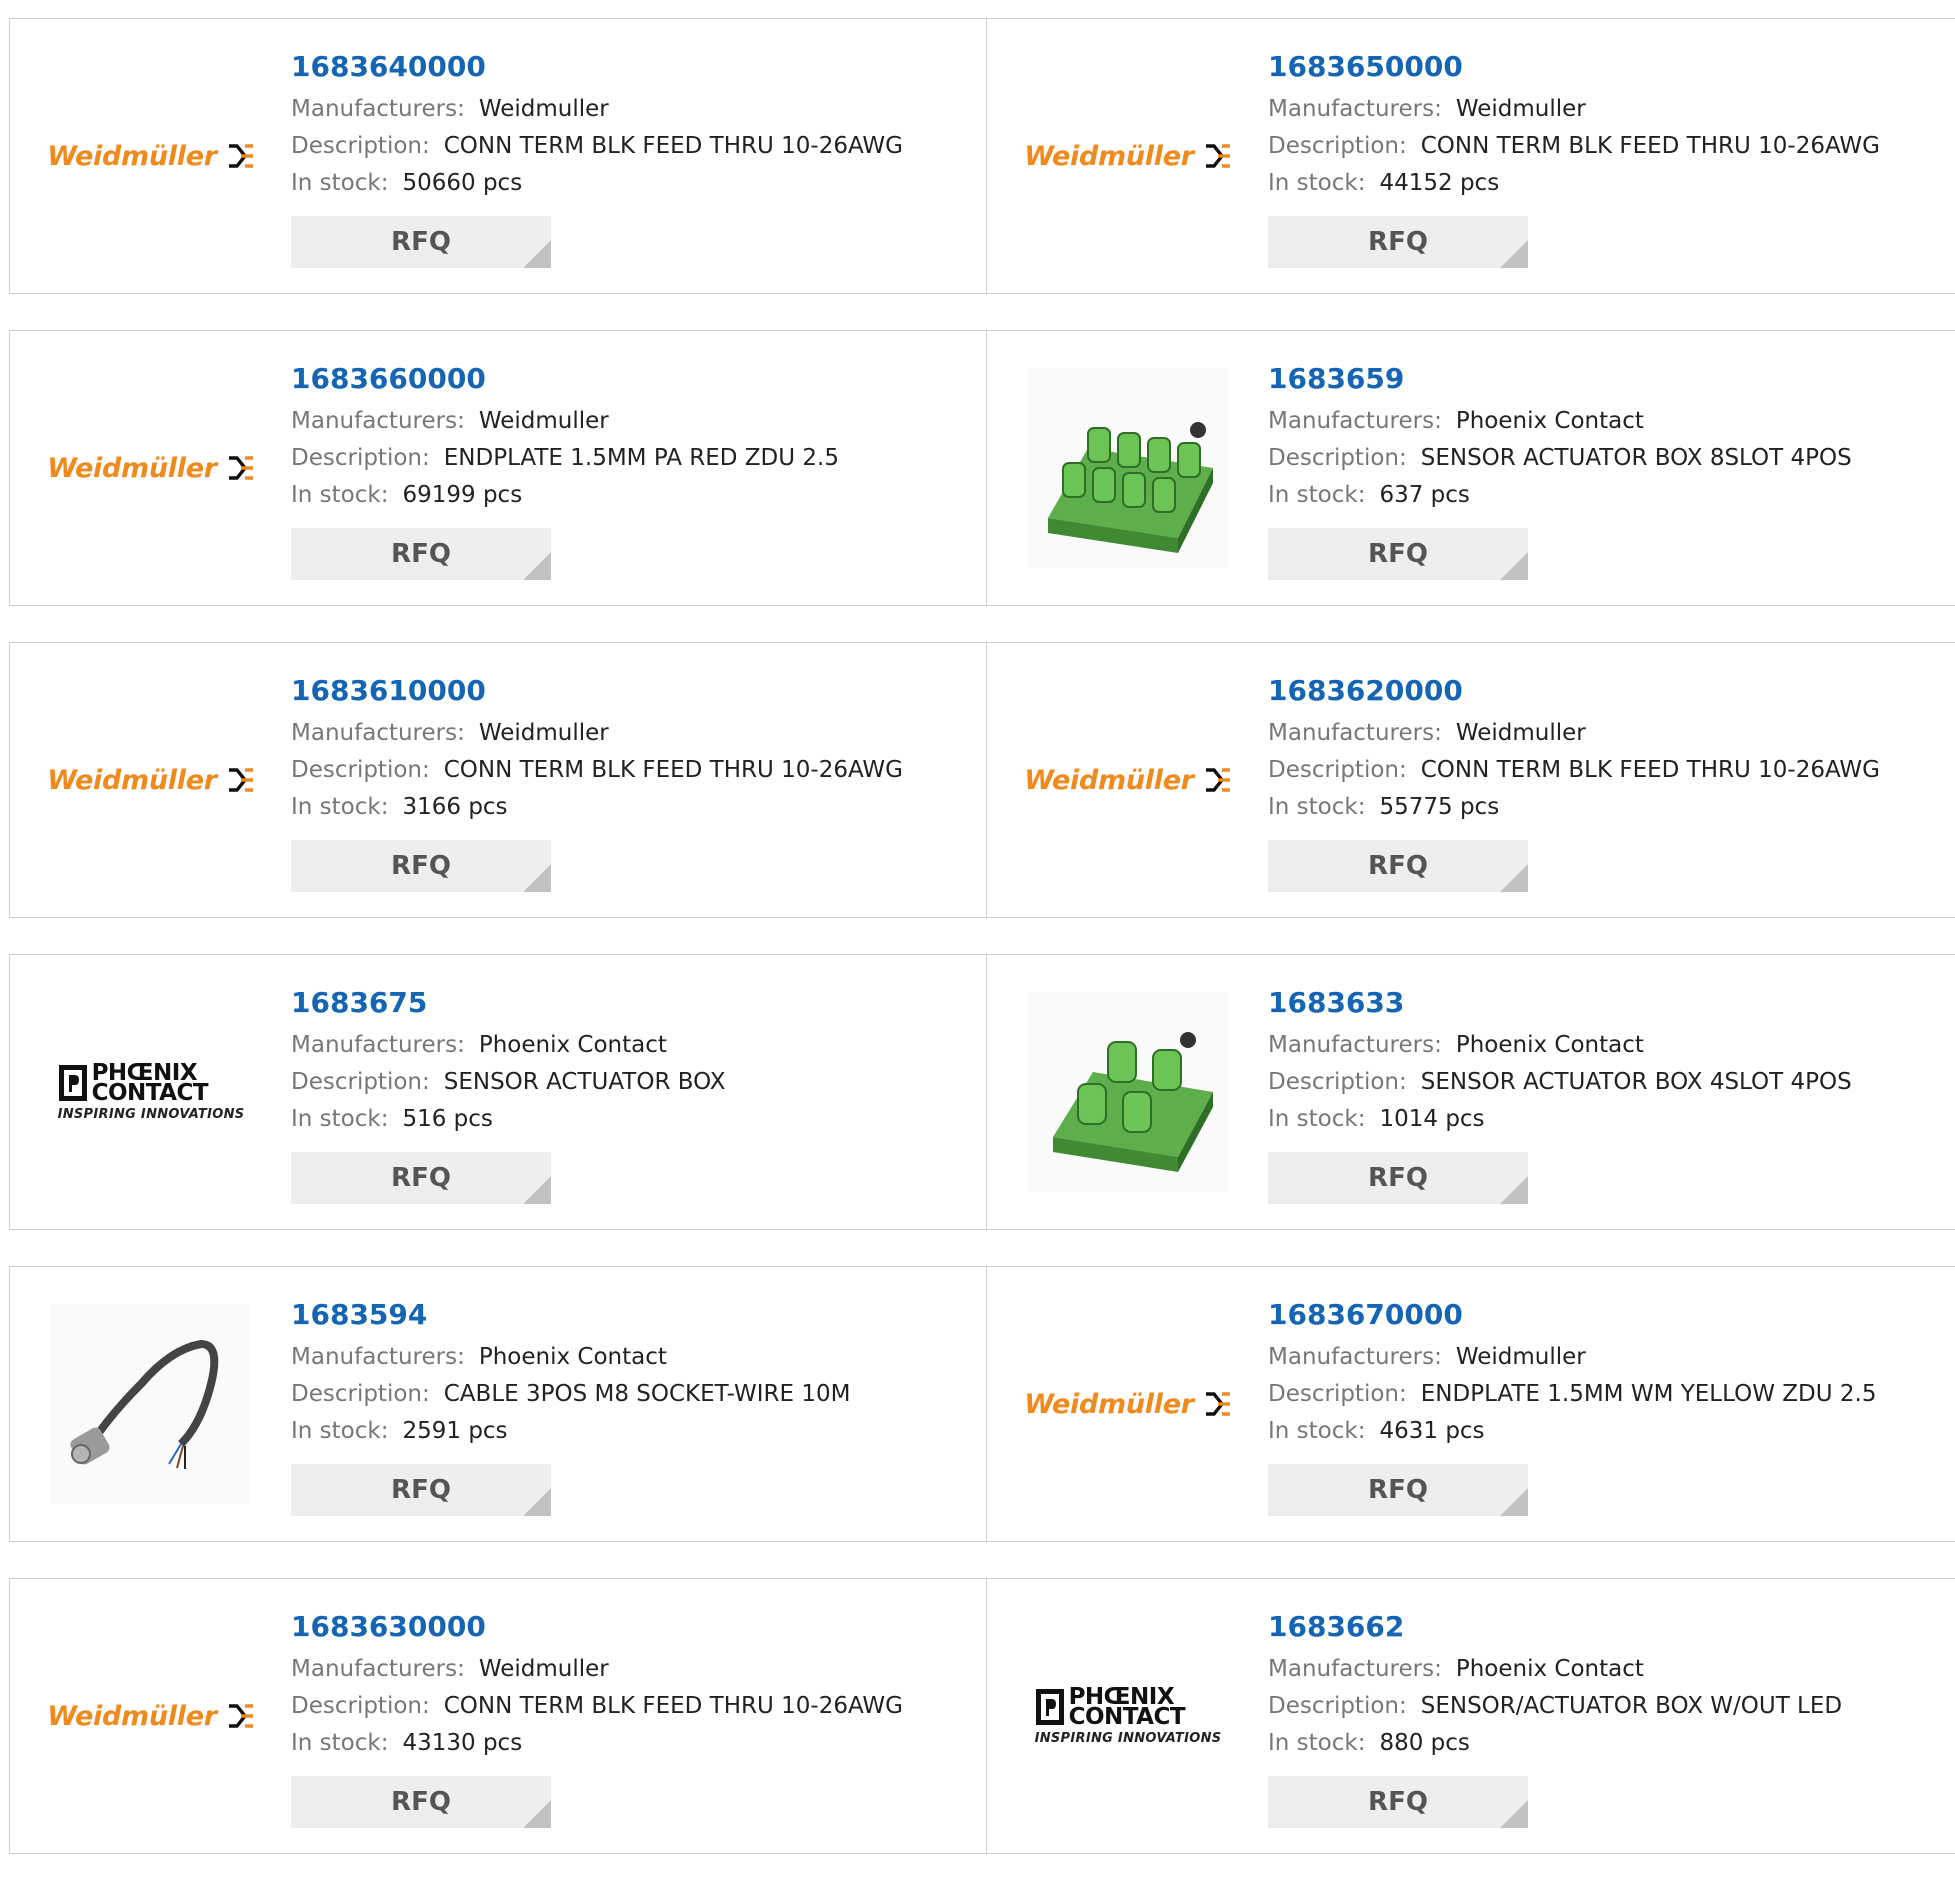 Image resolution: width=1955 pixels, height=1890 pixels. What do you see at coordinates (1636, 458) in the screenshot?
I see `description-value: SENSOR ACTUATOR BOX 8SLOT 4POS` at bounding box center [1636, 458].